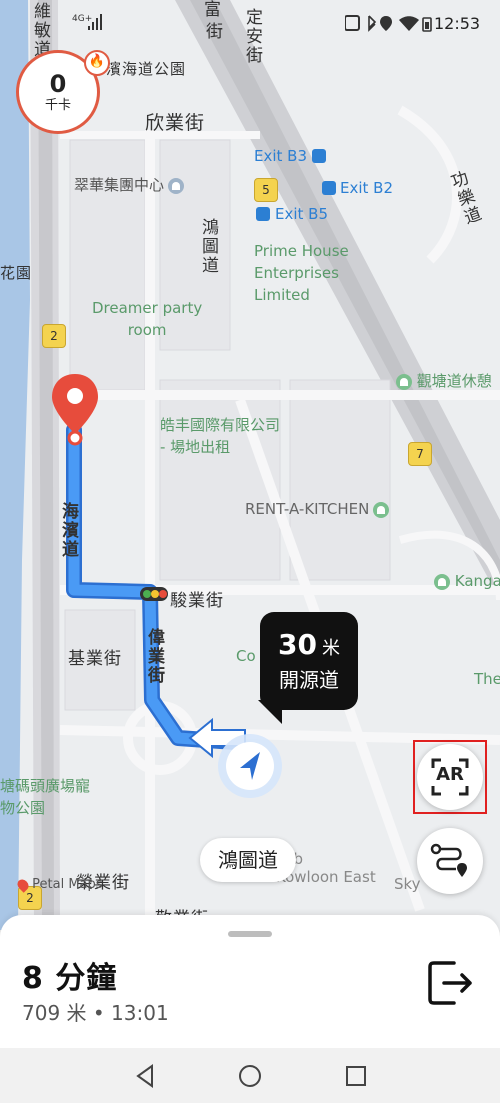 The height and width of the screenshot is (1103, 500). Describe the element at coordinates (146, 69) in the screenshot. I see `street-label-park: 濱海道公園` at that location.